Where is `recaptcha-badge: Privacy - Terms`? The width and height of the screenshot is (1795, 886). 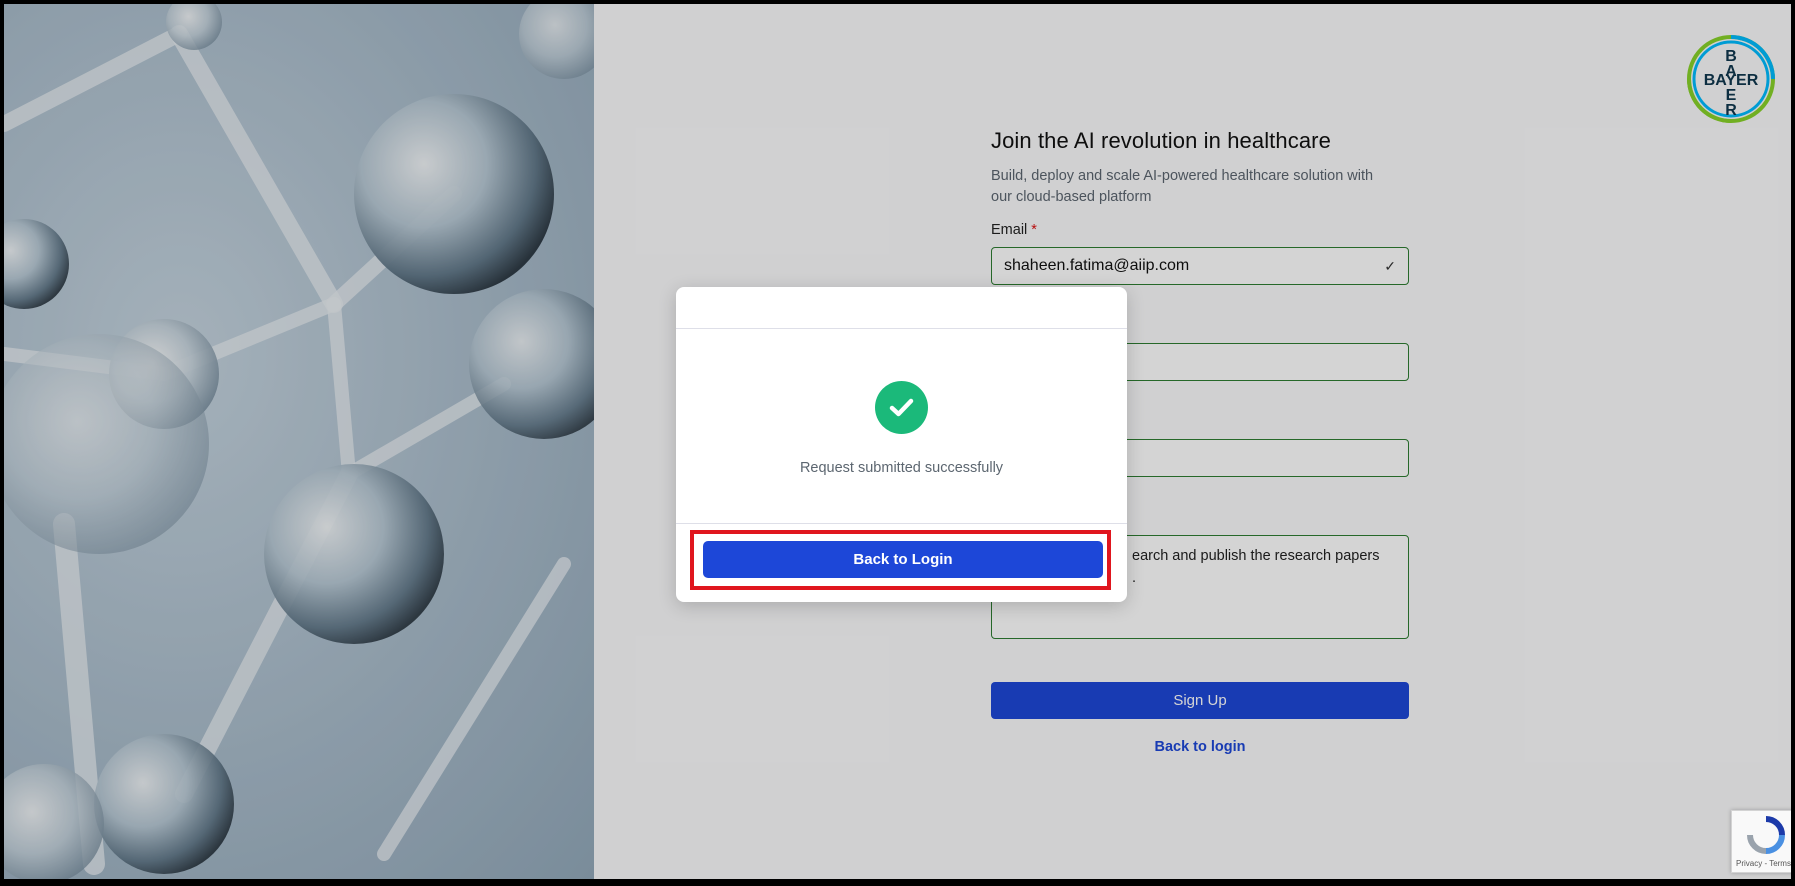 recaptcha-badge: Privacy - Terms is located at coordinates (1761, 841).